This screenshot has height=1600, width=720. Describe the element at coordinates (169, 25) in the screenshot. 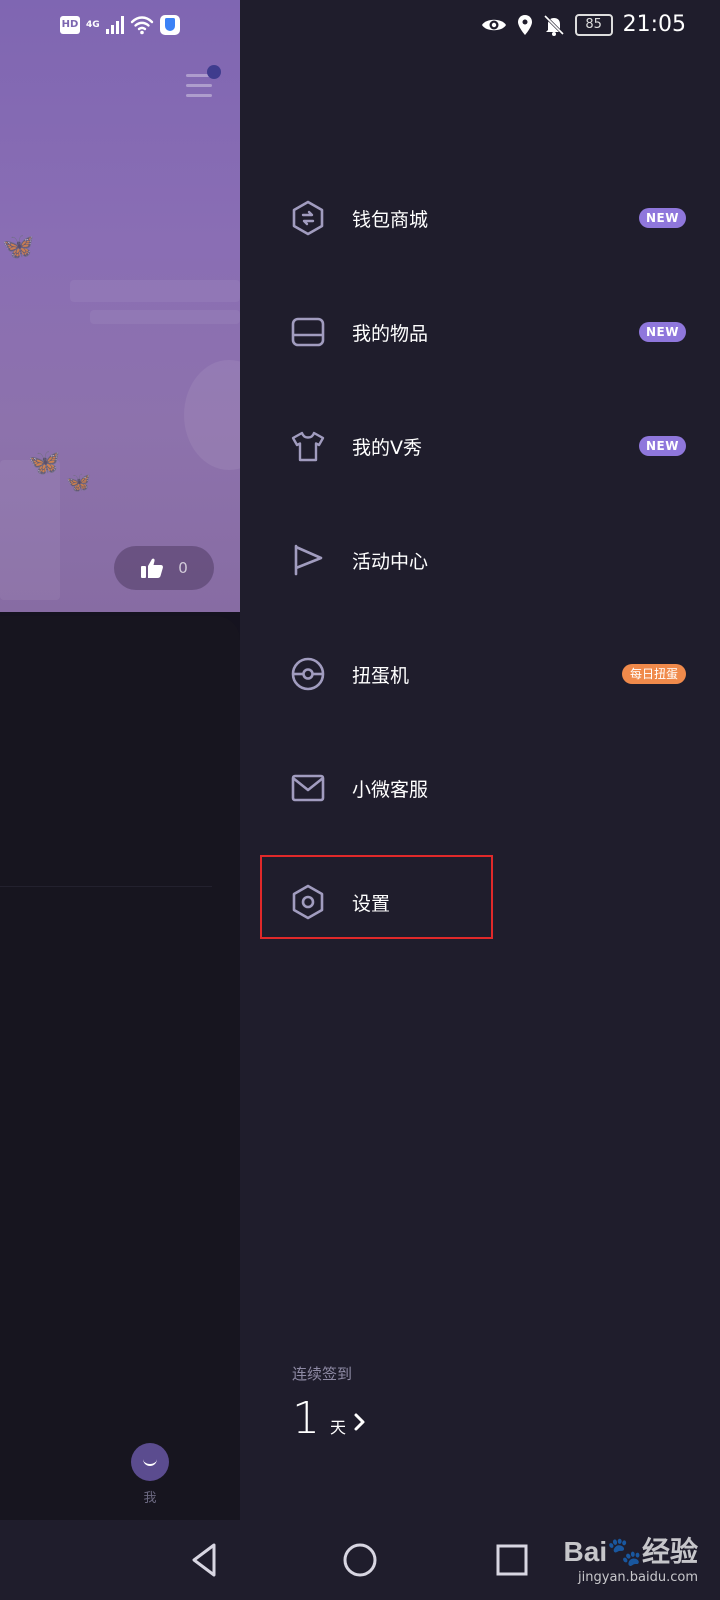

I see `shield-app-icon` at that location.